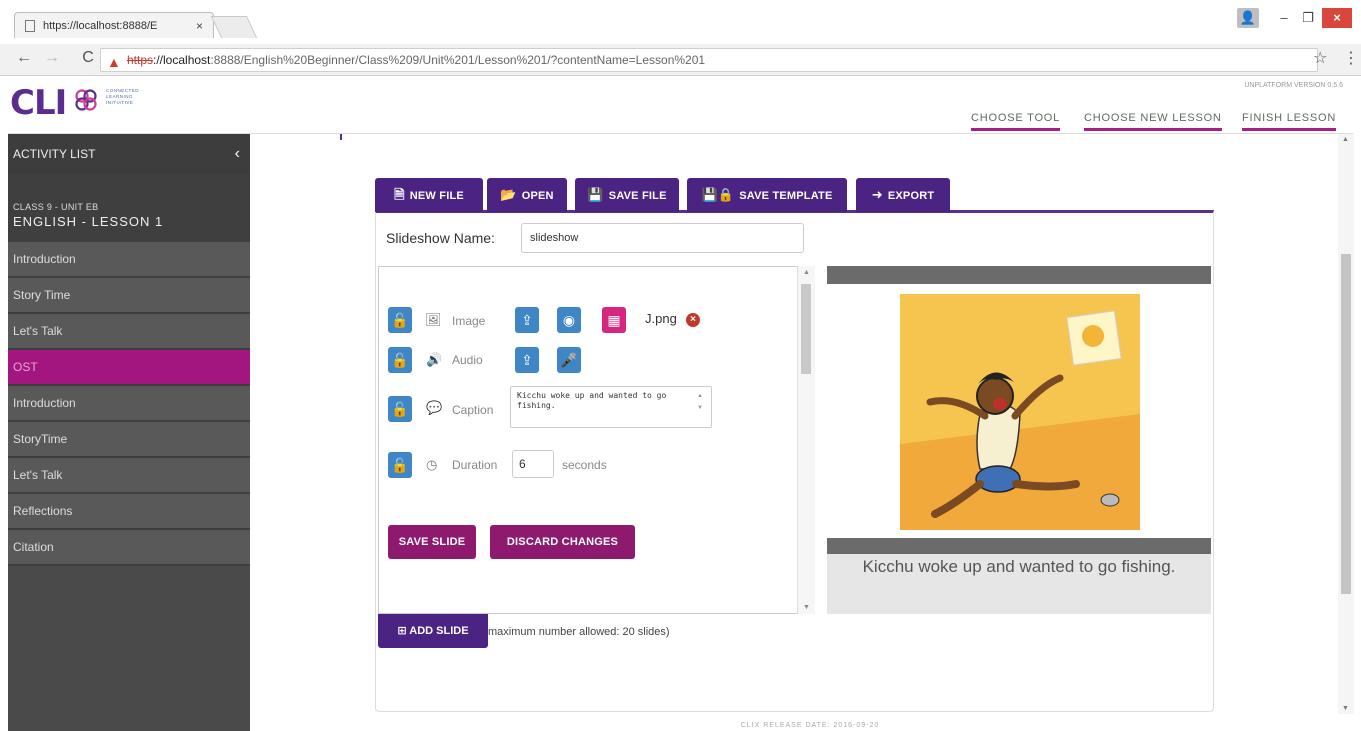 The width and height of the screenshot is (1361, 731). I want to click on sidebar-item-citation: Citation, so click(129, 548).